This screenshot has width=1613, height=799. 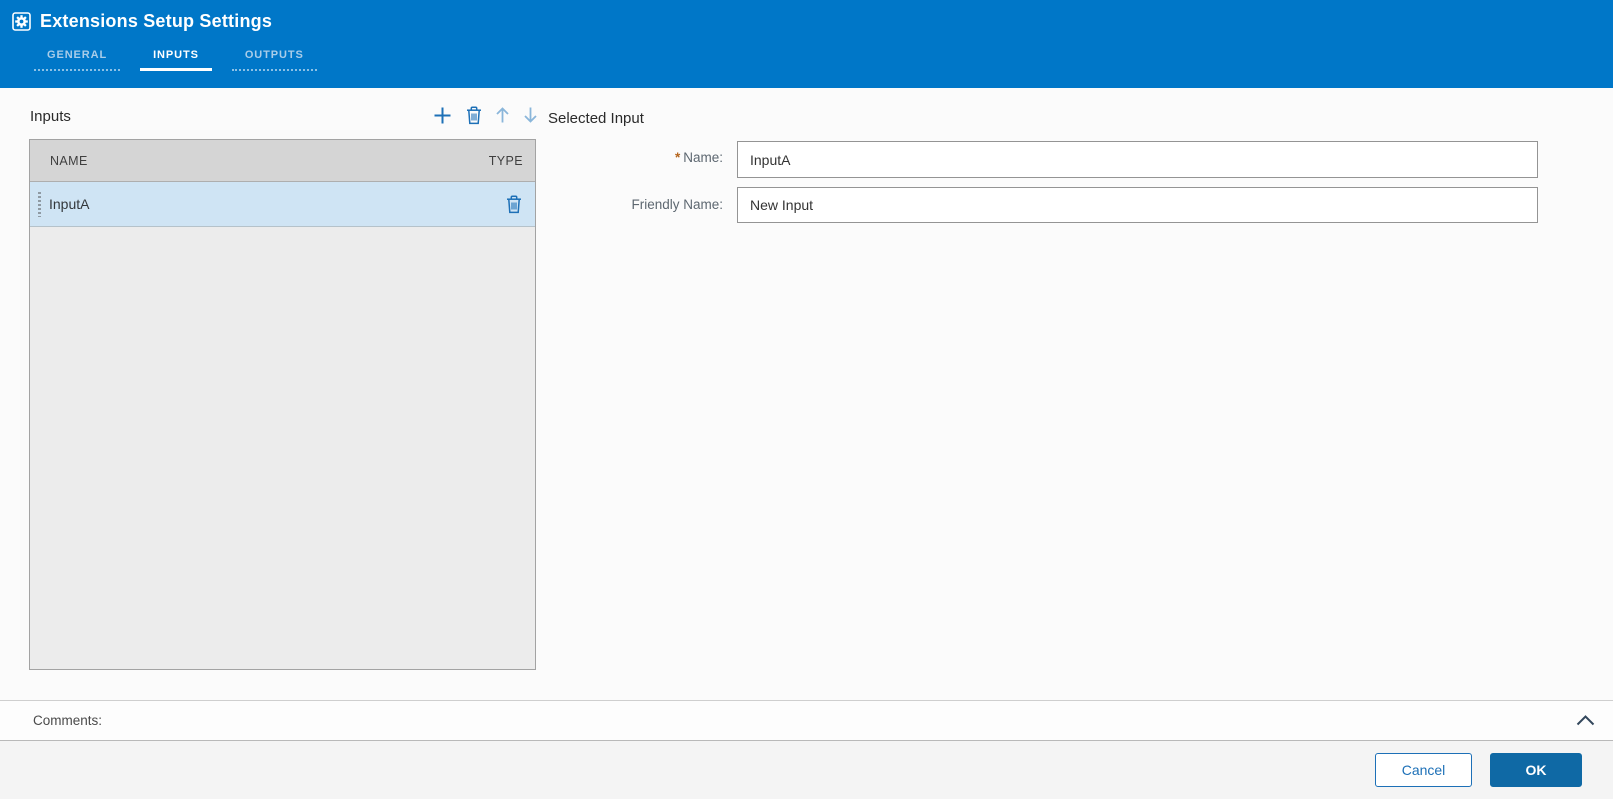 I want to click on move-down-icon, so click(x=530, y=115).